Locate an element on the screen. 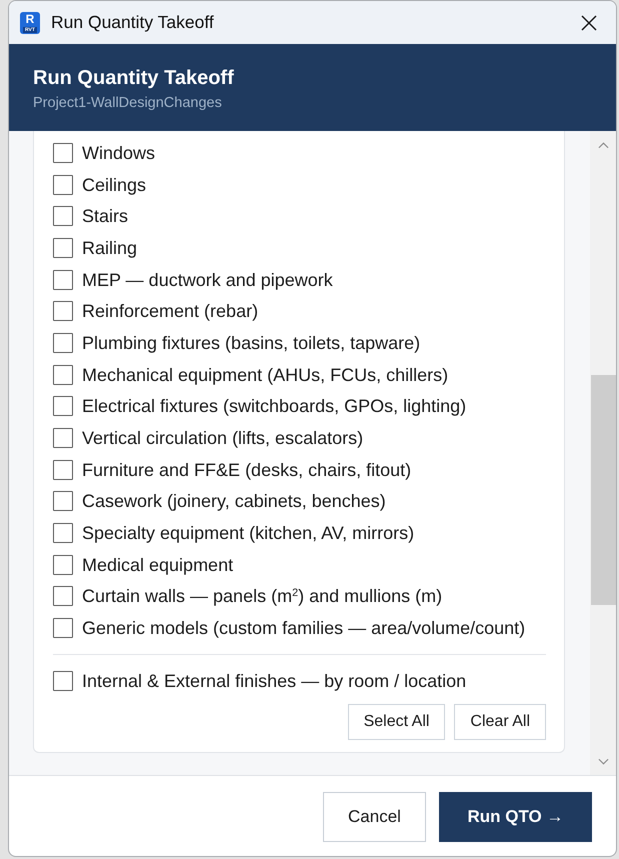  close-icon is located at coordinates (589, 22).